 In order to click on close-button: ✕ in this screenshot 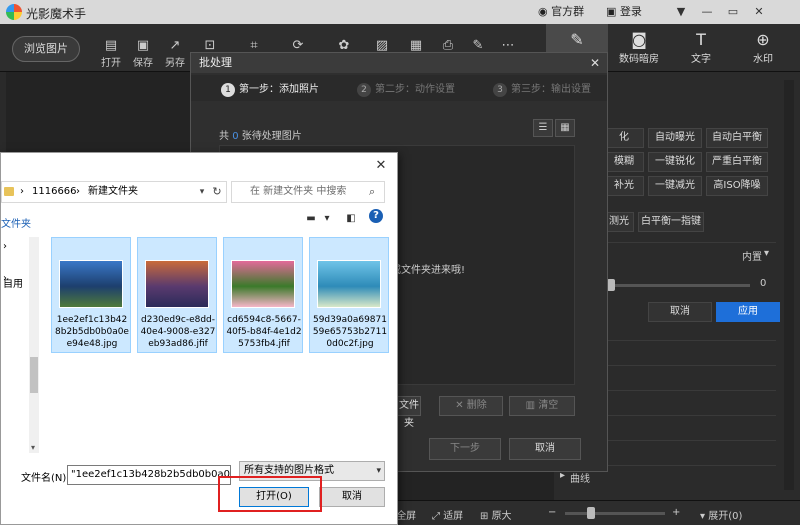, I will do `click(759, 12)`.